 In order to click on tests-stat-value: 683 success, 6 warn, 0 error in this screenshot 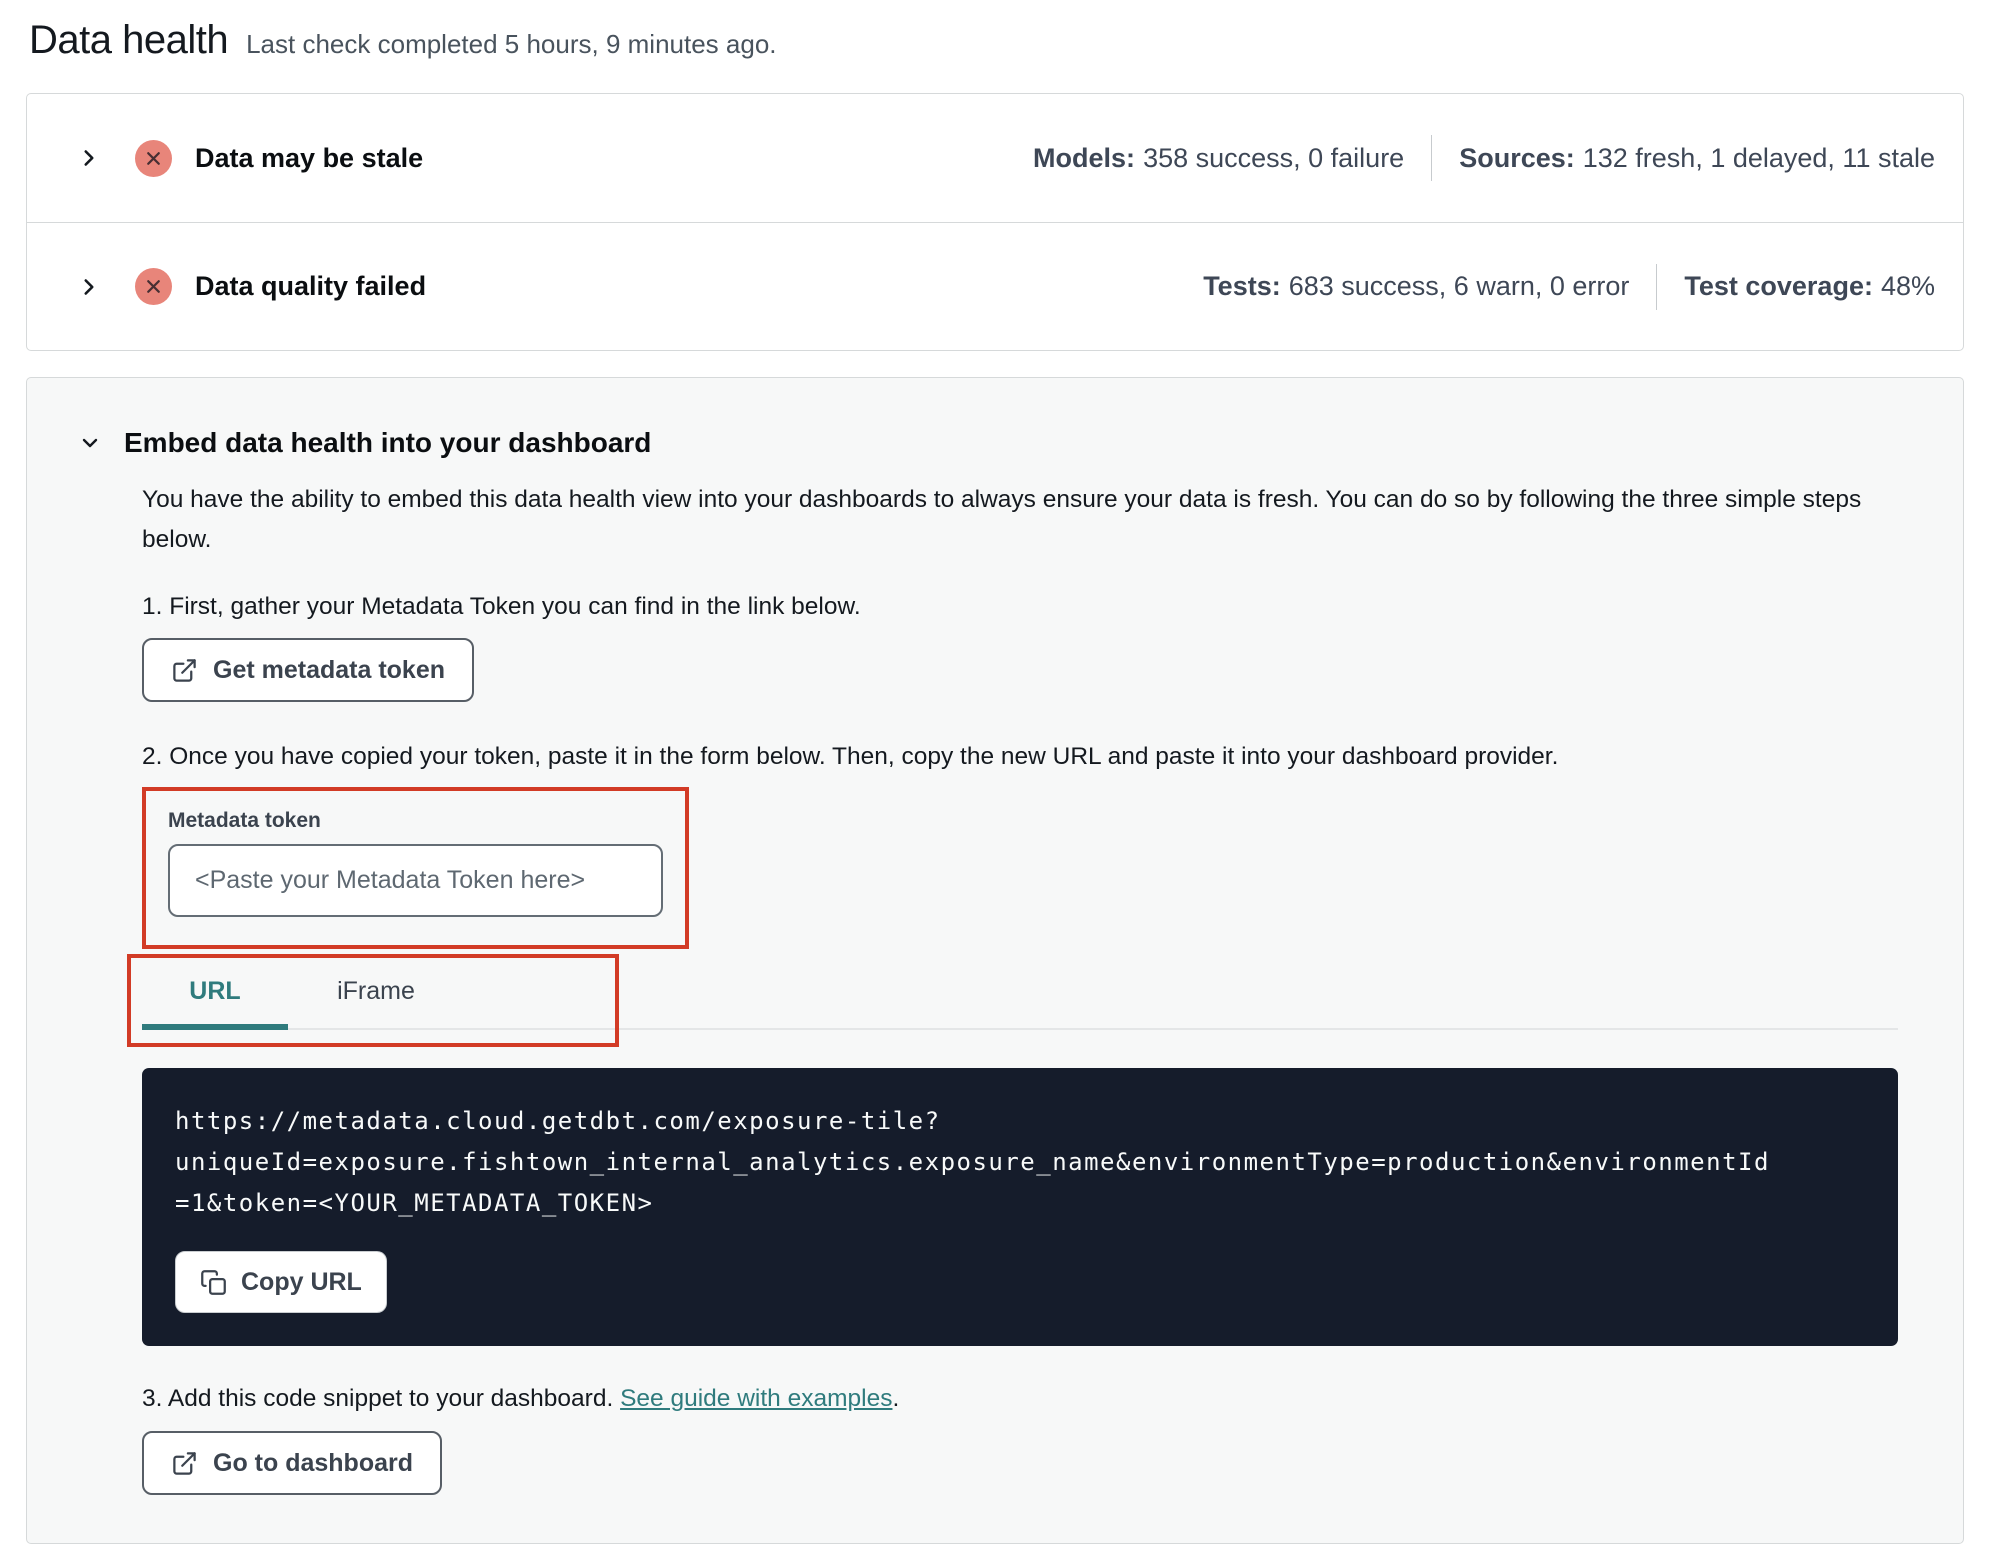, I will do `click(1459, 286)`.